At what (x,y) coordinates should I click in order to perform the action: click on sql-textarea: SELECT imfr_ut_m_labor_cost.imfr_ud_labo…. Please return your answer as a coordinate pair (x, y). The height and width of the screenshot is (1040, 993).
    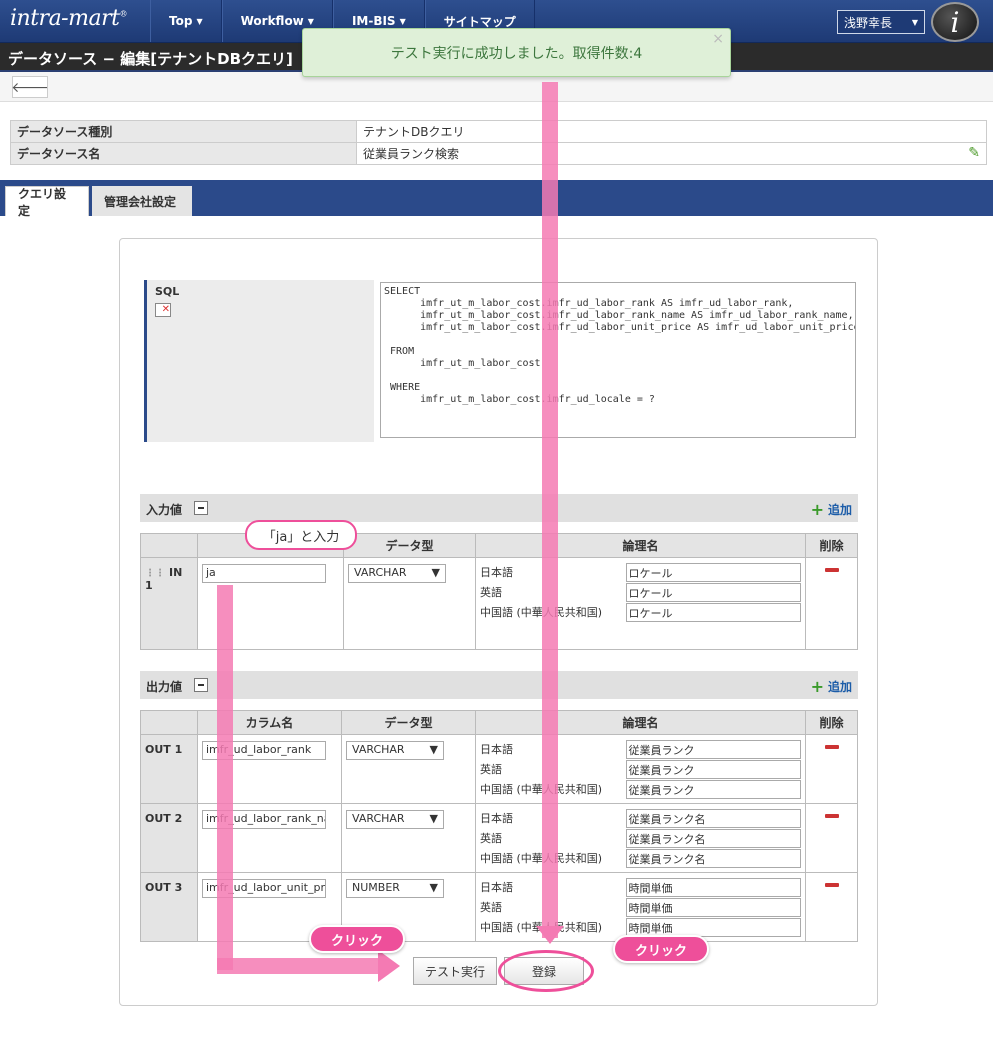
    Looking at the image, I should click on (618, 360).